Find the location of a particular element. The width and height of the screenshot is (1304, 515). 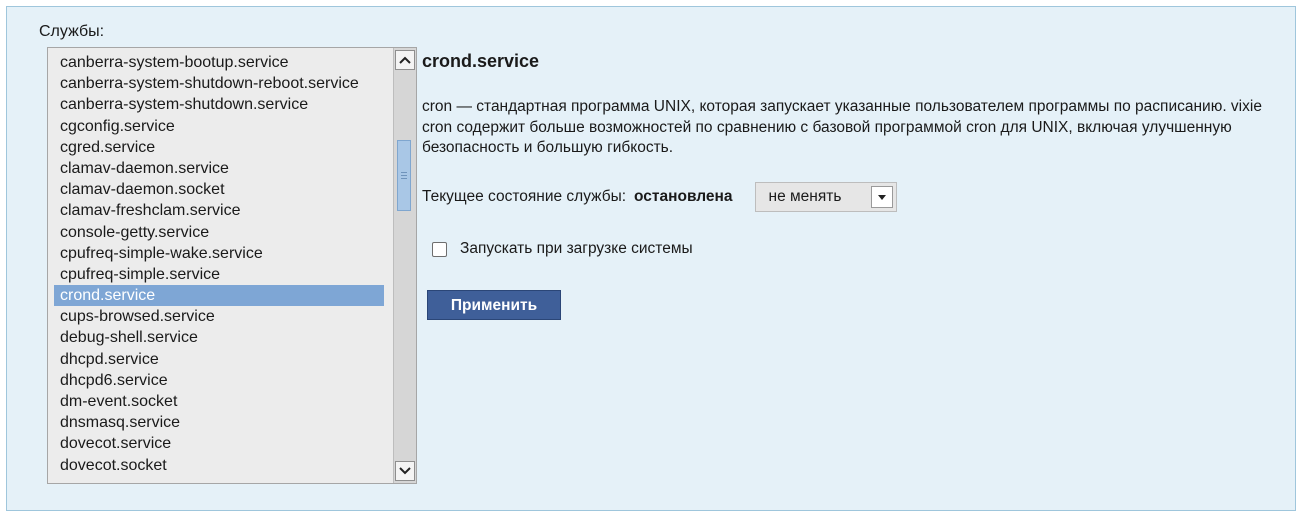

list-item: canberra-system-bootup.service is located at coordinates (219, 62).